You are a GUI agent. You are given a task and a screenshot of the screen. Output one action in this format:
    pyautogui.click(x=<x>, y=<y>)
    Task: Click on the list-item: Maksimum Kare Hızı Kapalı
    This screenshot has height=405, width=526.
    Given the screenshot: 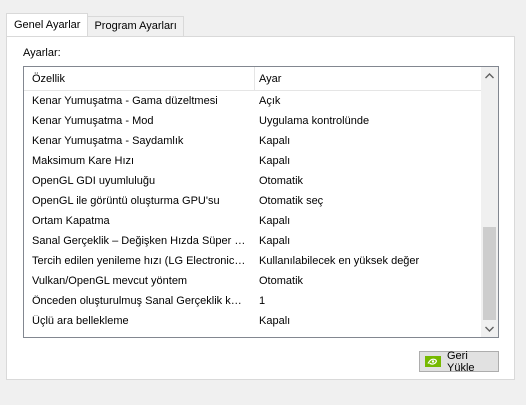 What is the action you would take?
    pyautogui.click(x=253, y=161)
    